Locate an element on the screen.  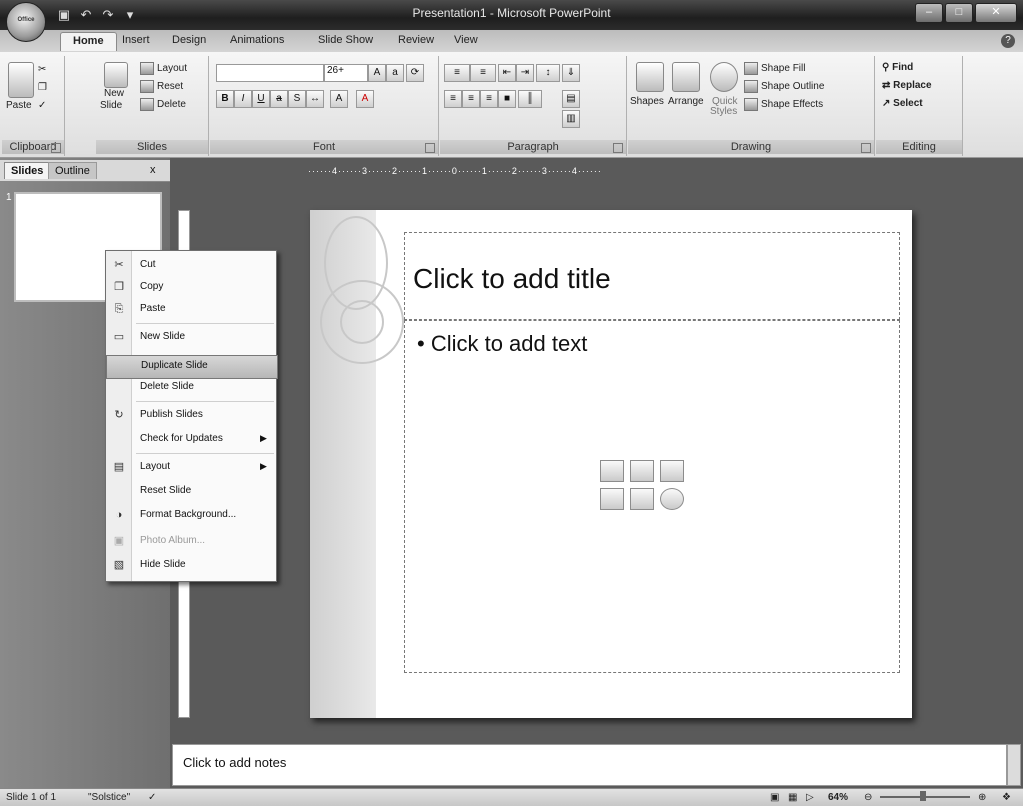
format-painter-icon: ✓ is located at coordinates (42, 105).